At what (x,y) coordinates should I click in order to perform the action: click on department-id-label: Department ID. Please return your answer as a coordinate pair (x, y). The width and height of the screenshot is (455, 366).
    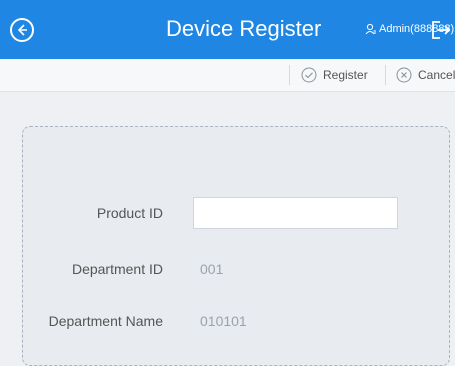
    Looking at the image, I should click on (117, 269).